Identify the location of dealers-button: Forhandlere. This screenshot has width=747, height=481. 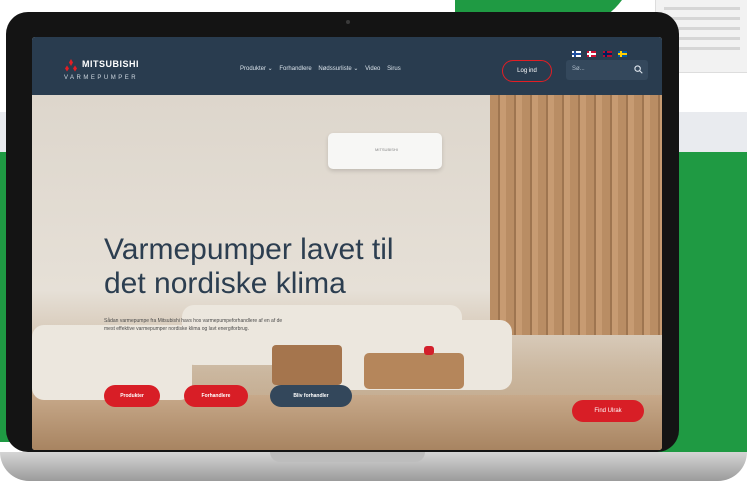
(216, 396).